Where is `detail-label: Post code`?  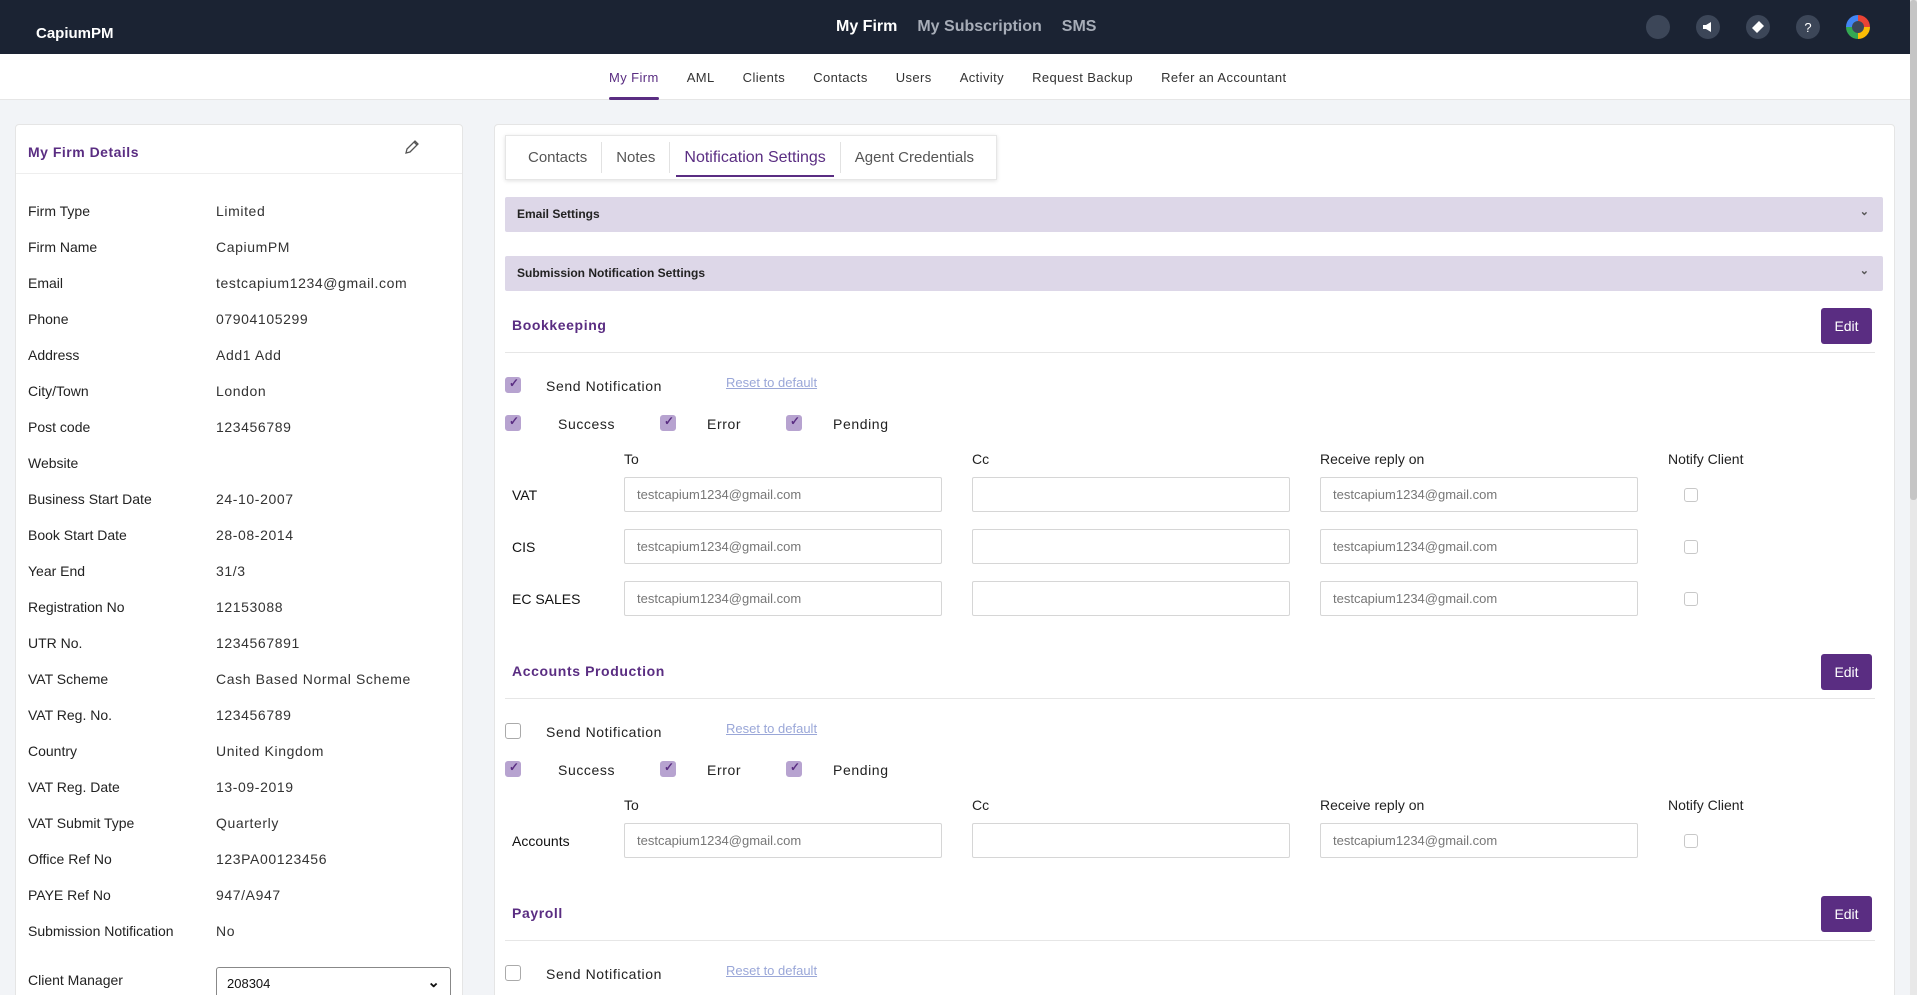 detail-label: Post code is located at coordinates (59, 427).